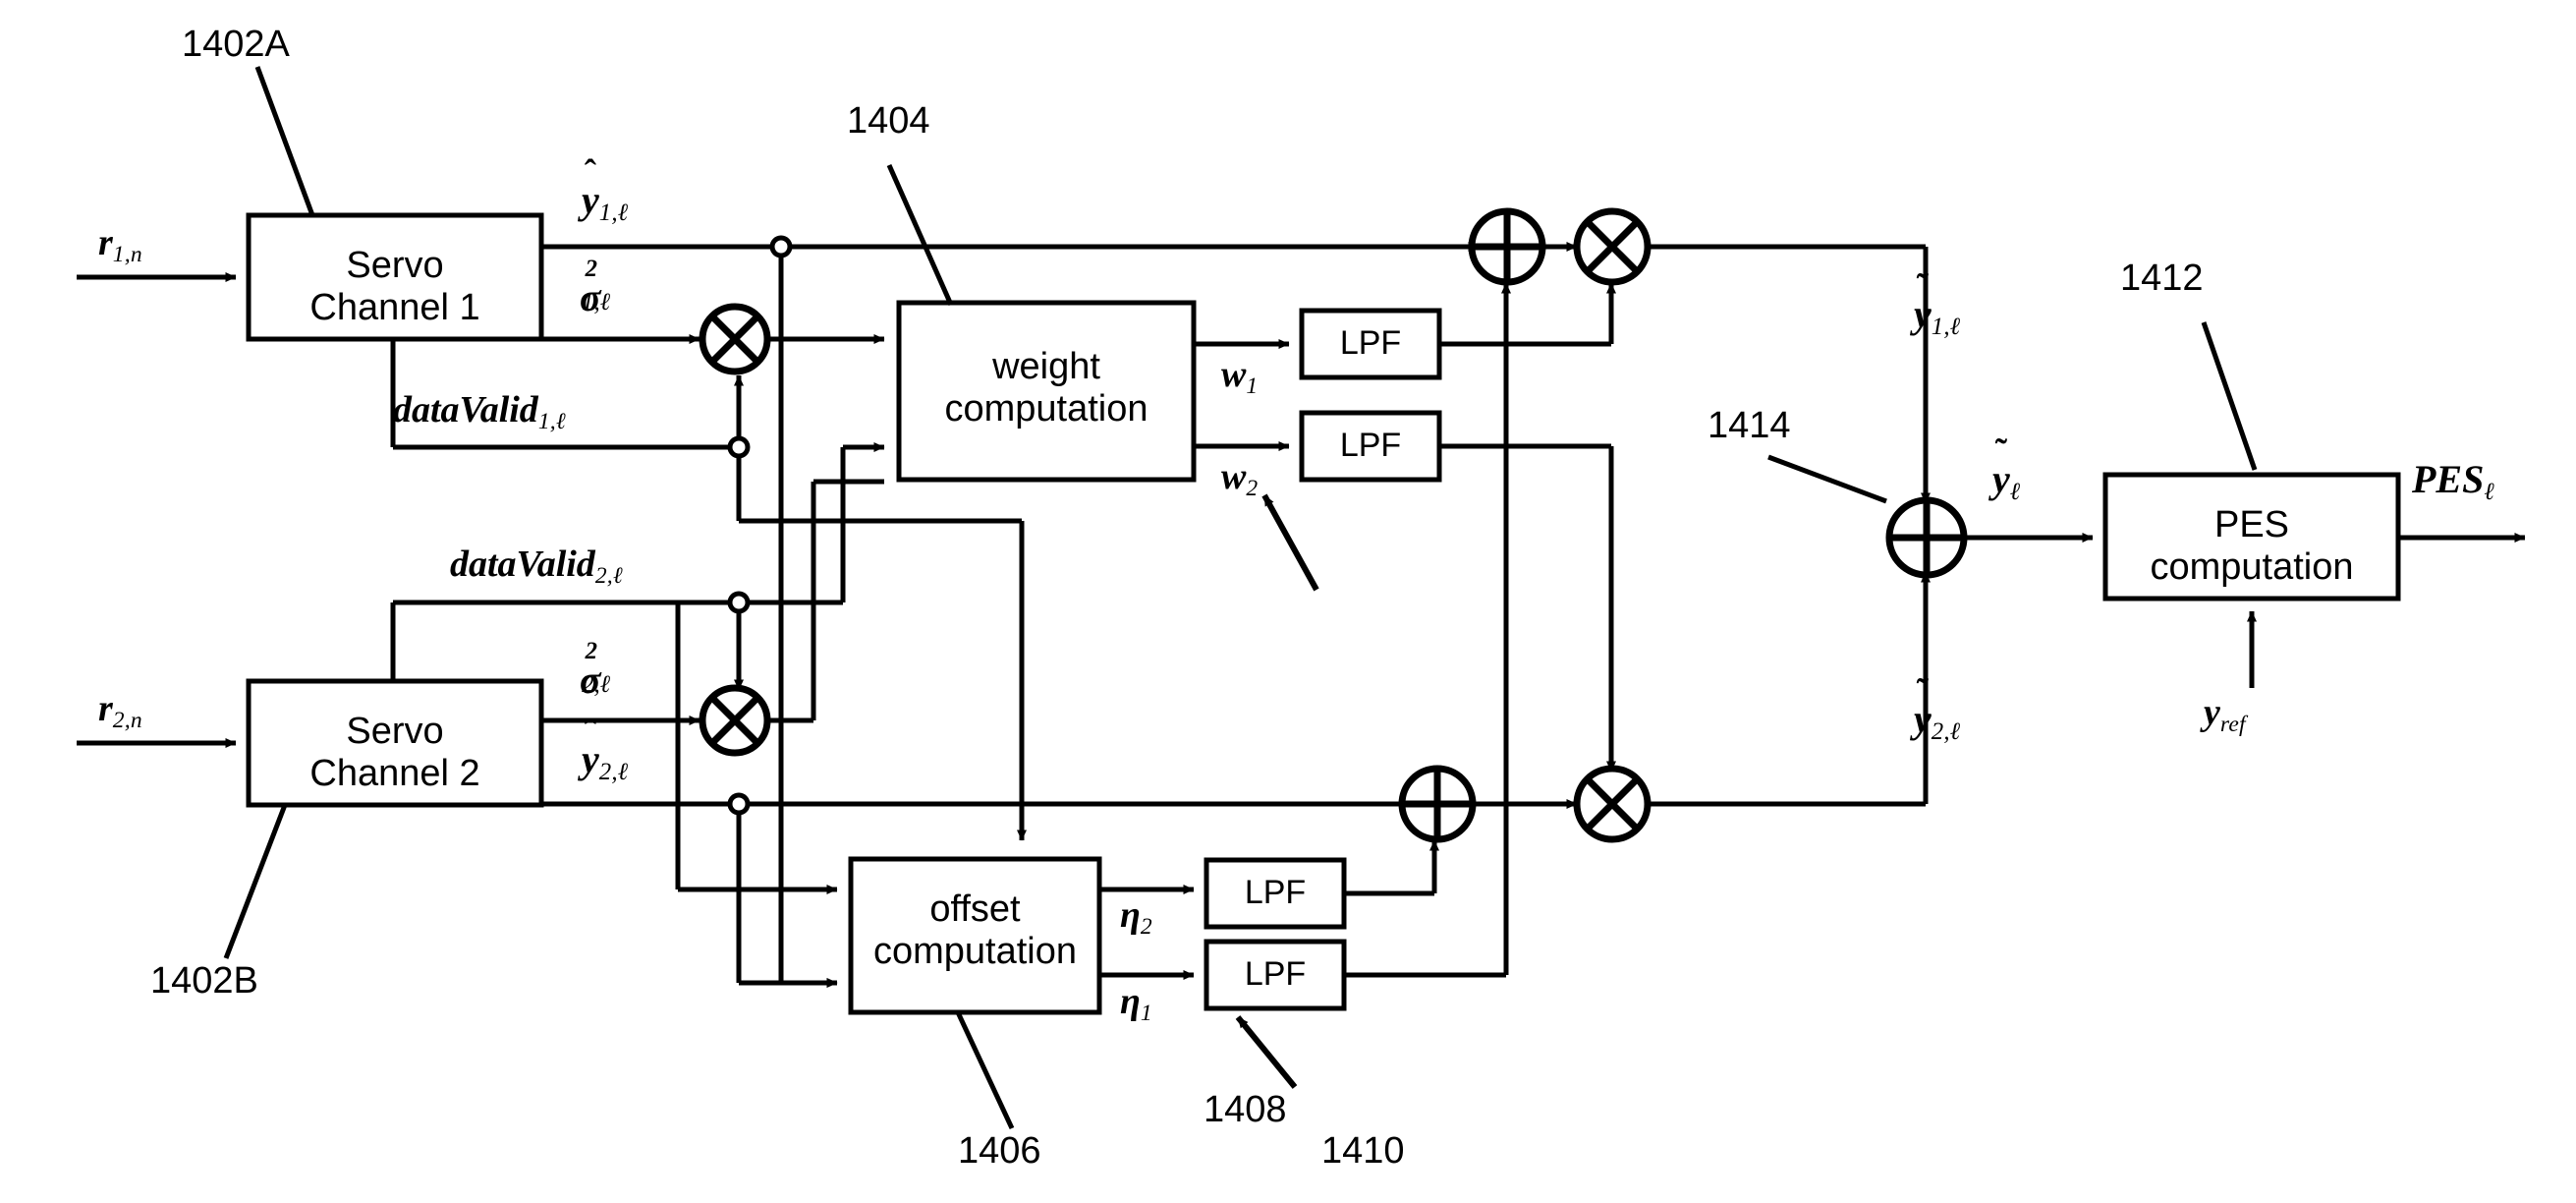 The height and width of the screenshot is (1203, 2576). Describe the element at coordinates (595, 669) in the screenshot. I see `signal-sigma2: σ 2 2,ℓ` at that location.